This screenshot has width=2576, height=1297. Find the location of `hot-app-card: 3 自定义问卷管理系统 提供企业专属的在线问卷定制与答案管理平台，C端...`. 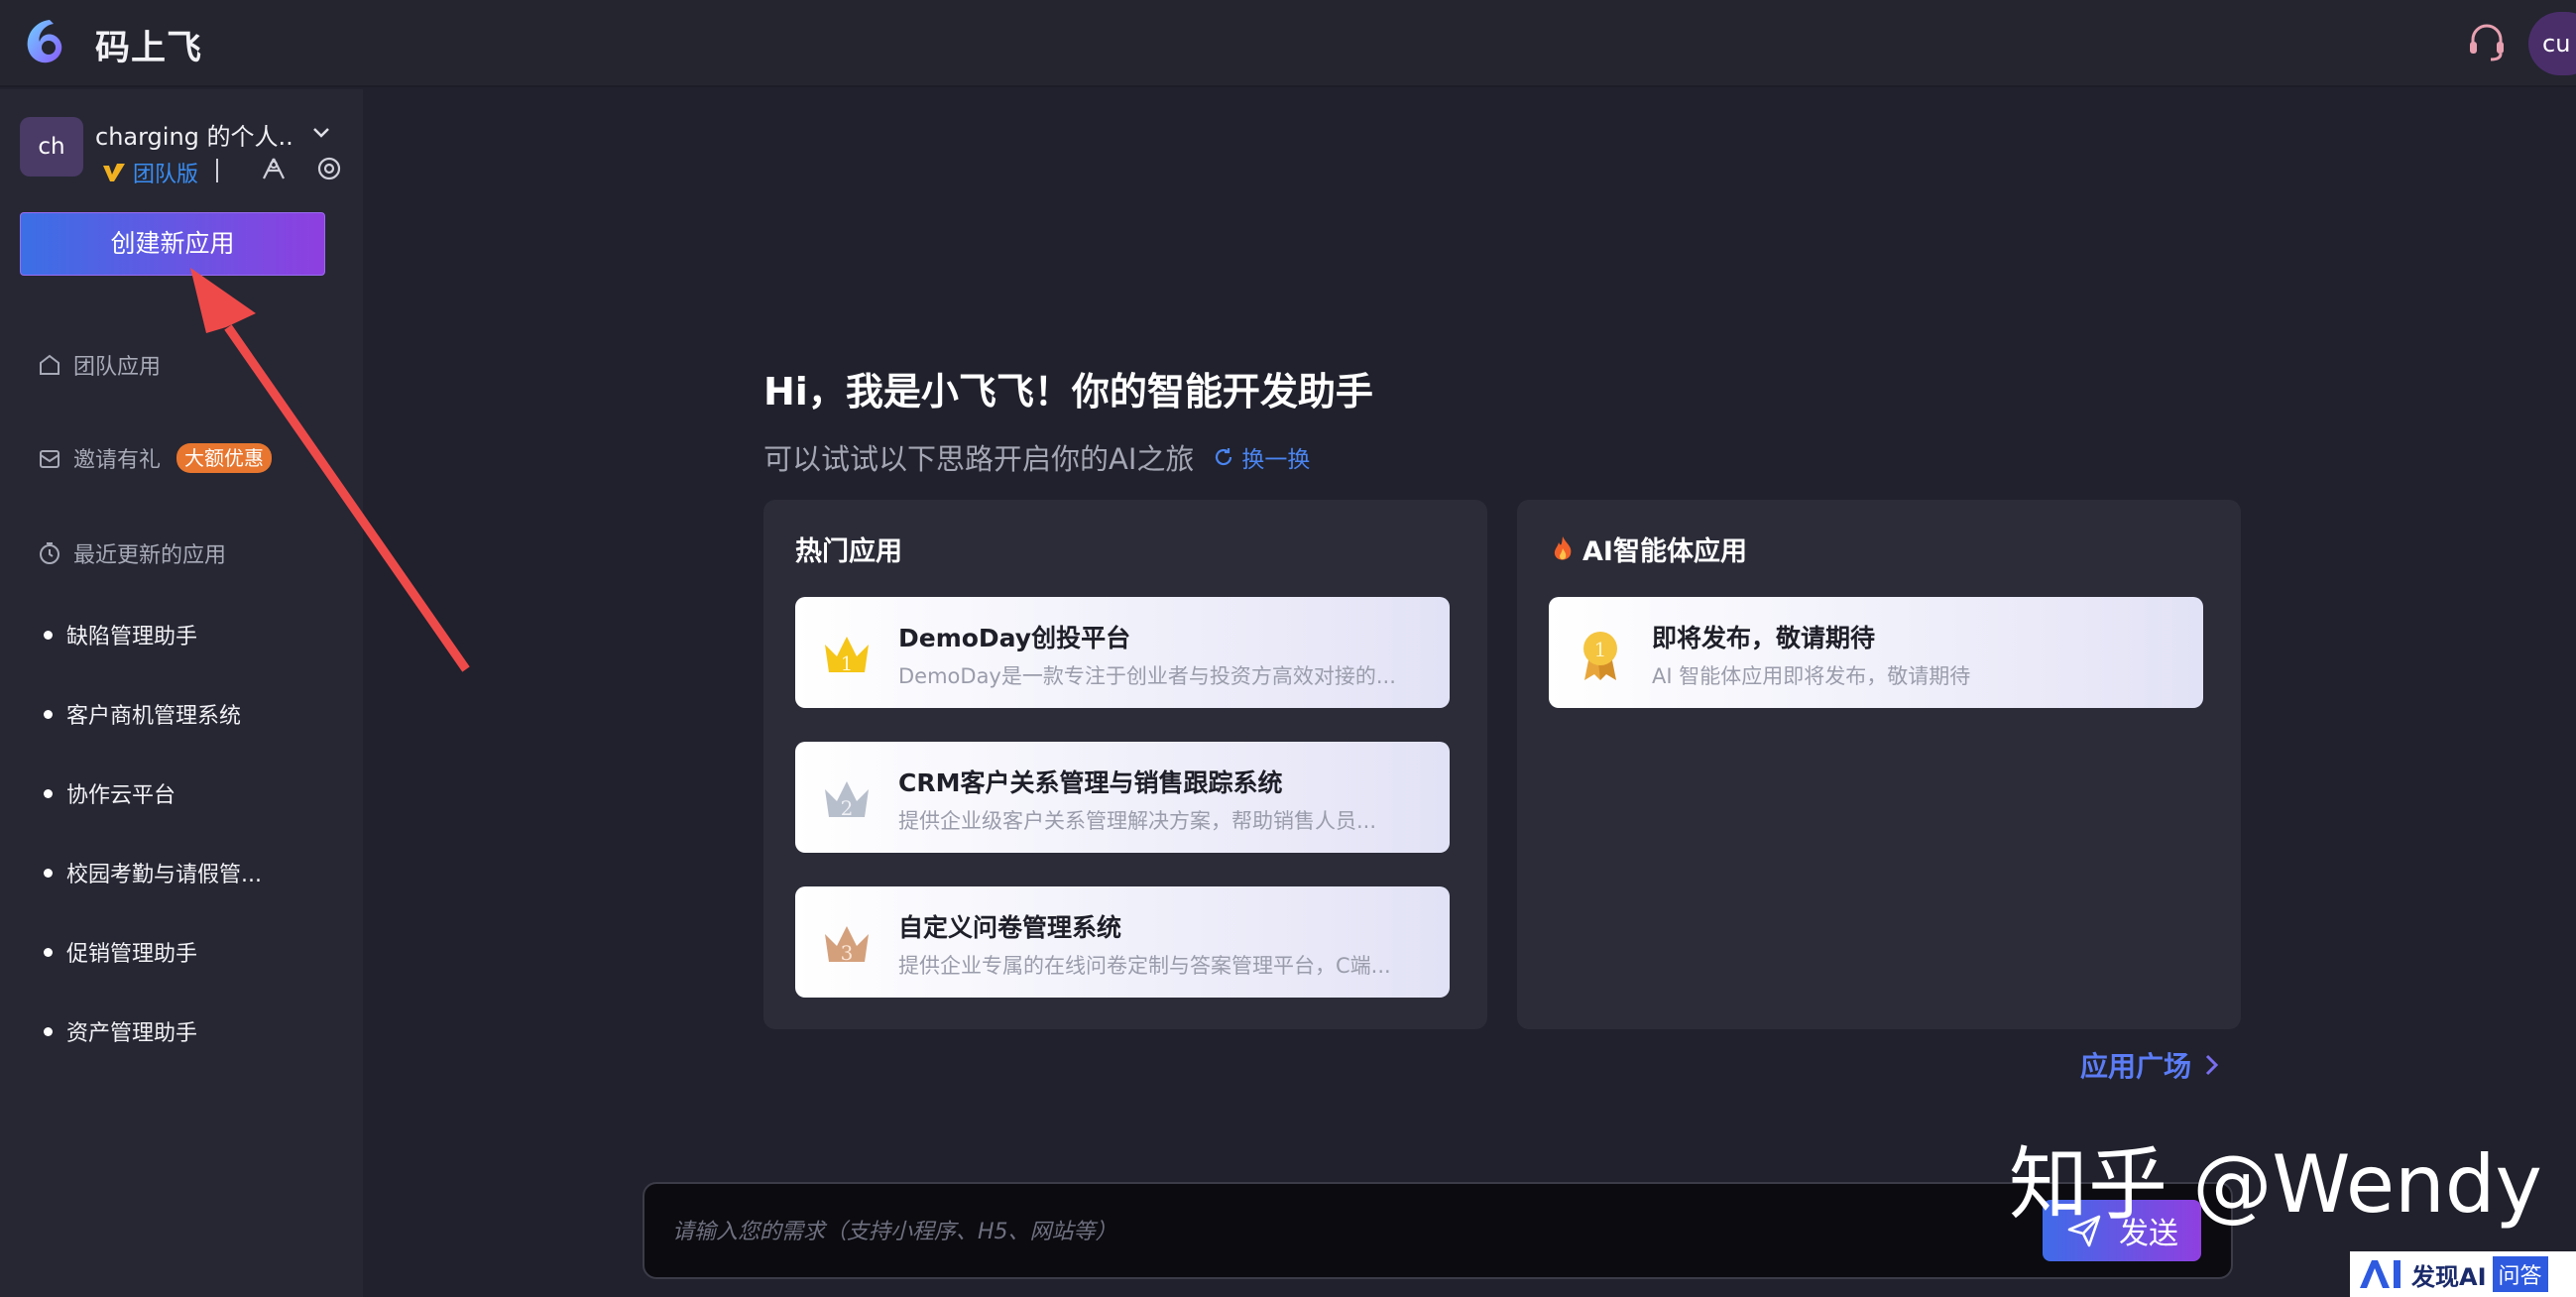

hot-app-card: 3 自定义问卷管理系统 提供企业专属的在线问卷定制与答案管理平台，C端... is located at coordinates (1123, 942).